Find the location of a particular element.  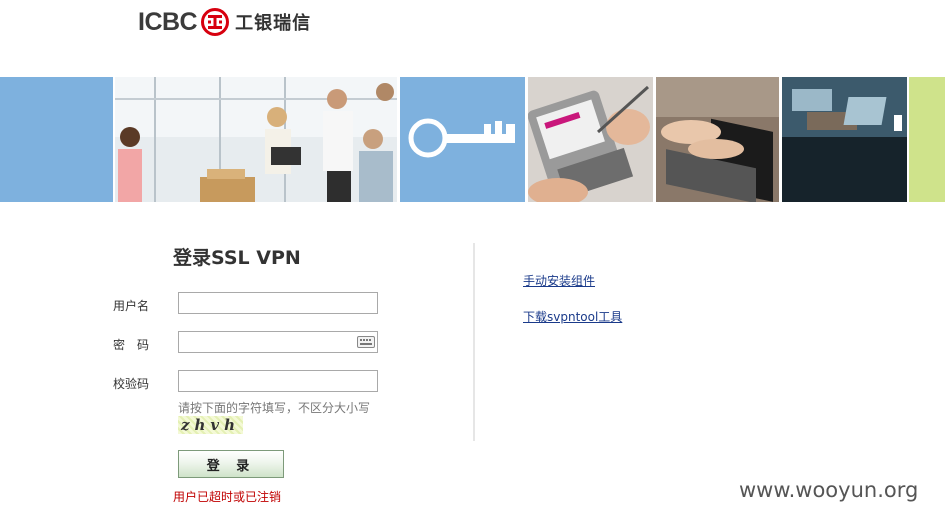

green-panel is located at coordinates (927, 139).